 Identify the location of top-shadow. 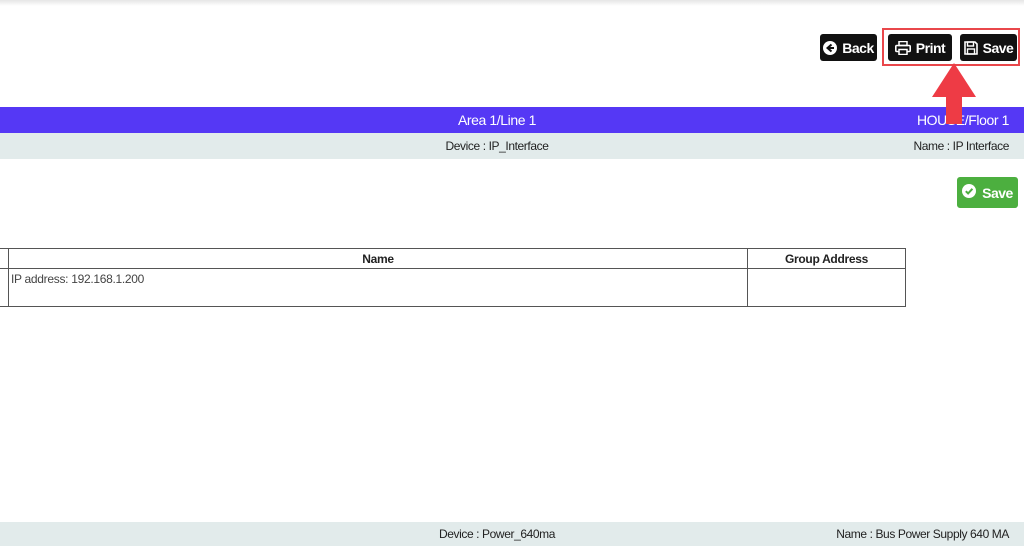
(512, 3).